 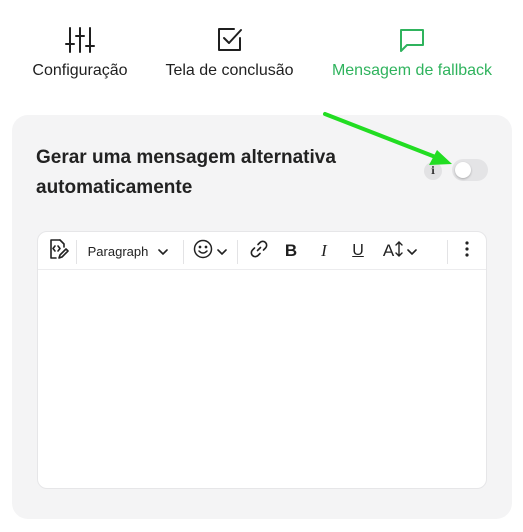 I want to click on link-icon, so click(x=259, y=251).